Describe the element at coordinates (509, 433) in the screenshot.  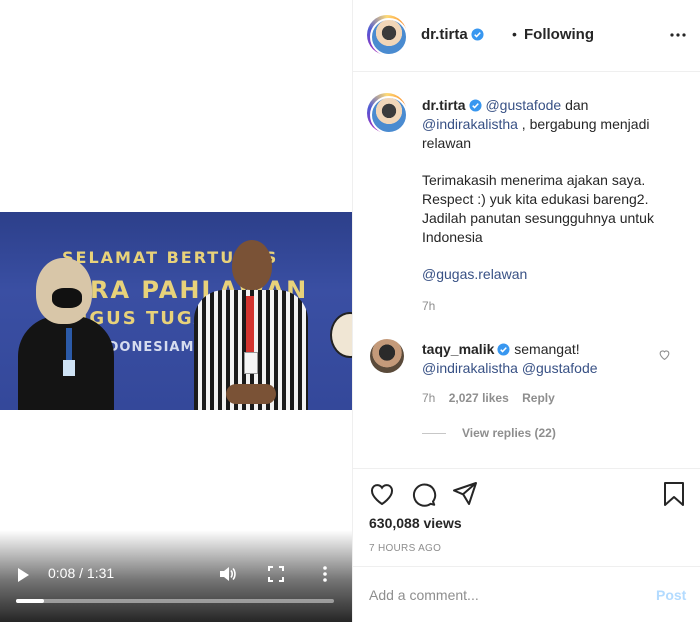
I see `view-replies-label: View replies (22)` at that location.